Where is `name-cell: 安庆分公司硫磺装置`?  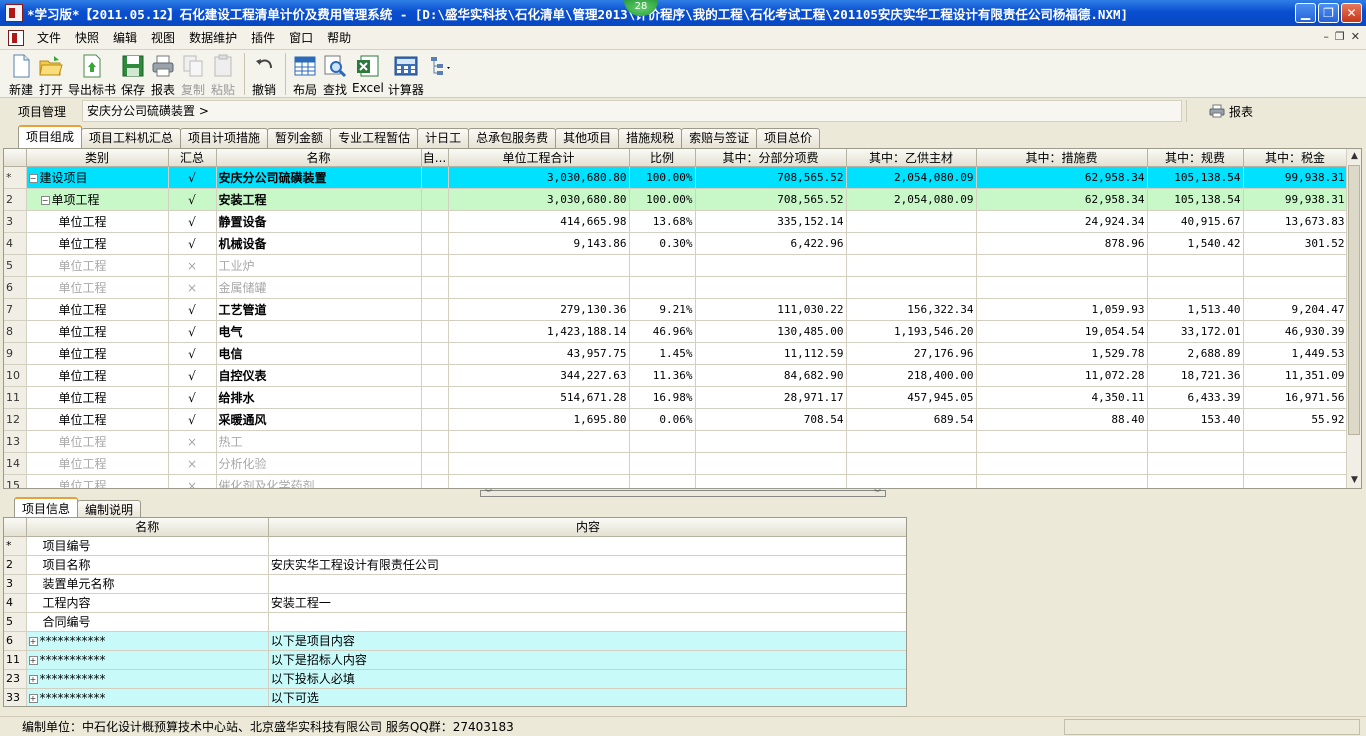 name-cell: 安庆分公司硫磺装置 is located at coordinates (319, 177).